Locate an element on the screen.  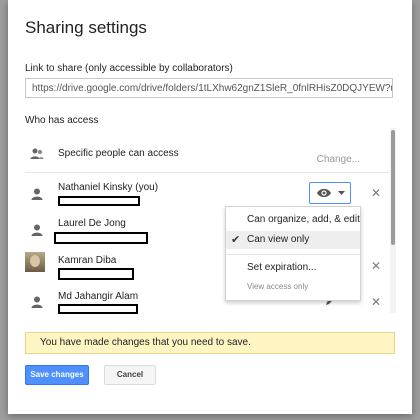
chevron-down-icon is located at coordinates (341, 193).